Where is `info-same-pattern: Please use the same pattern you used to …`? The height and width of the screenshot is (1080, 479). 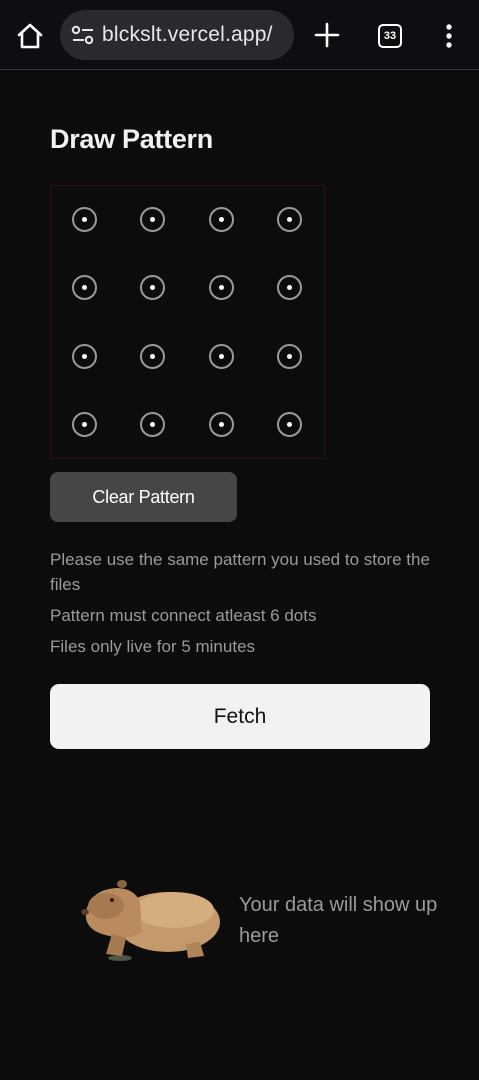
info-same-pattern: Please use the same pattern you used to … is located at coordinates (240, 572).